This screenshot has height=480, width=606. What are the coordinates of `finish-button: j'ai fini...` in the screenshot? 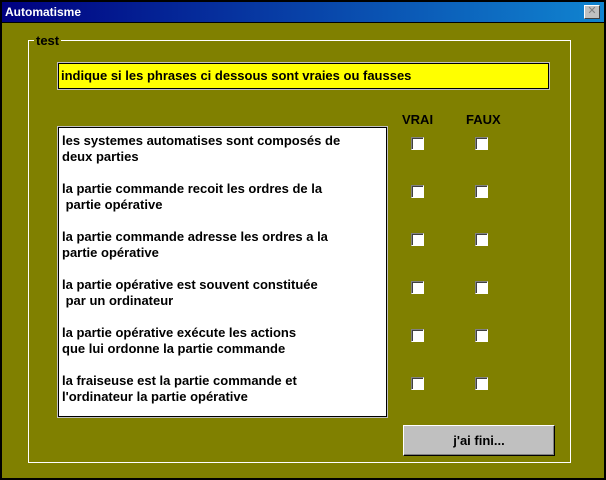 It's located at (479, 440).